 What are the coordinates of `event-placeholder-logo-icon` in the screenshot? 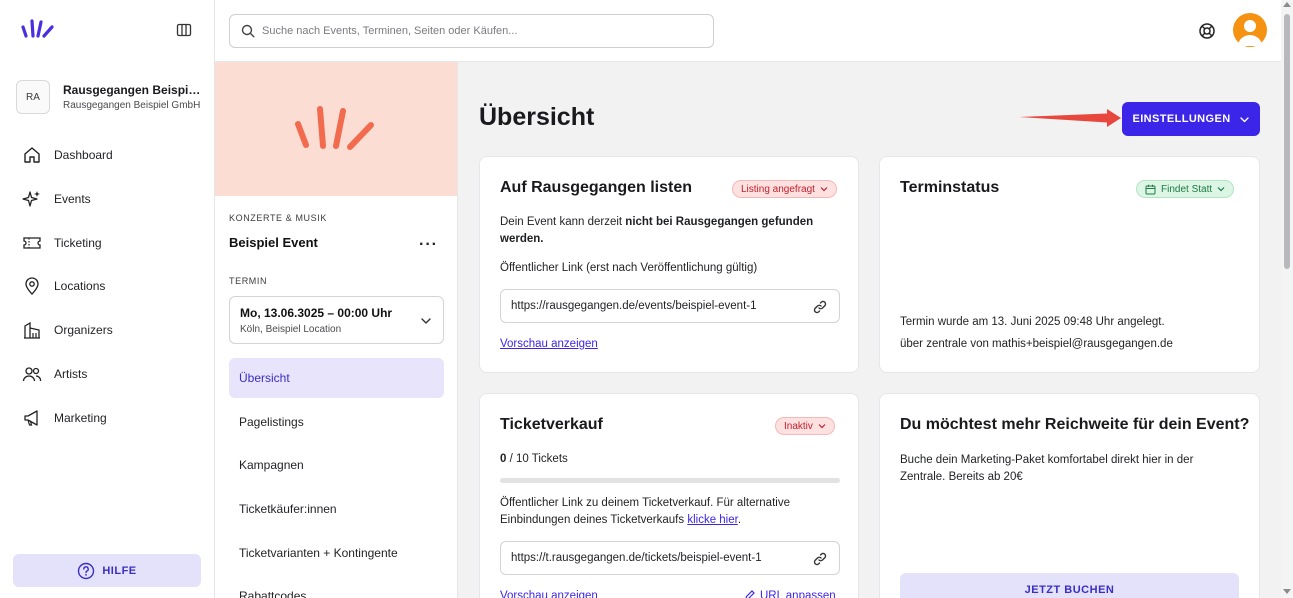 It's located at (334, 128).